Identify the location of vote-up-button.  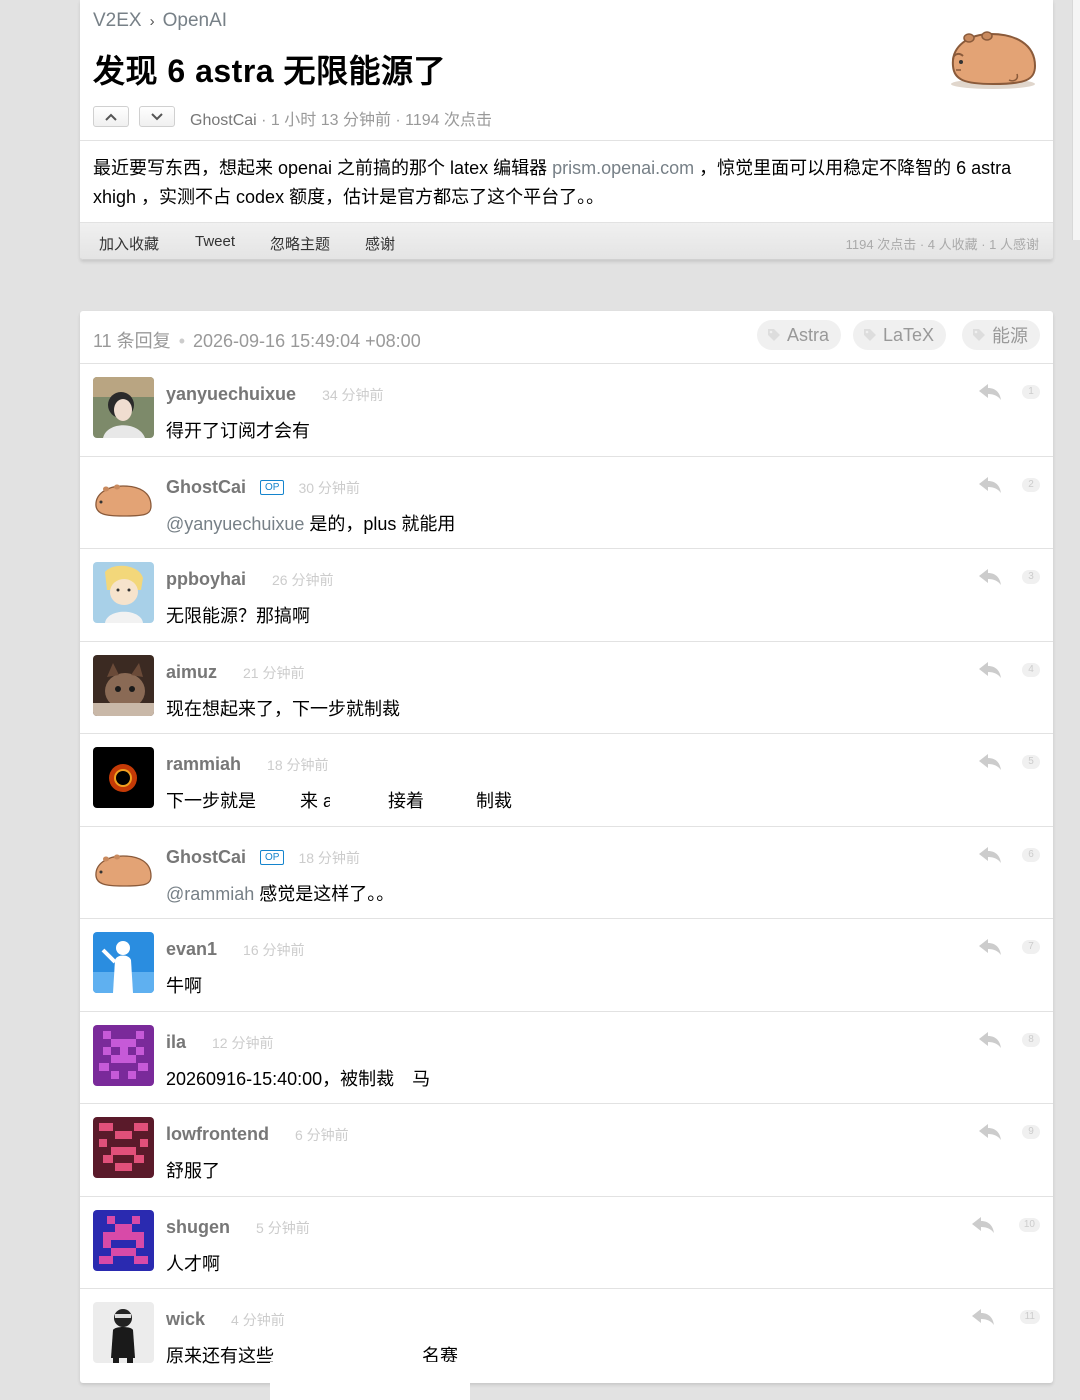
(111, 116).